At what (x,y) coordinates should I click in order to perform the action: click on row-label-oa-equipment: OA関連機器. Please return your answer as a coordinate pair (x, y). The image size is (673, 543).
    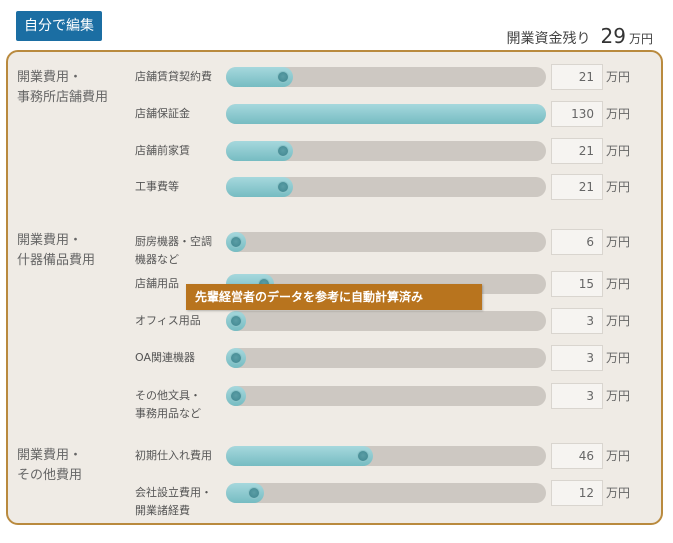
    Looking at the image, I should click on (165, 357).